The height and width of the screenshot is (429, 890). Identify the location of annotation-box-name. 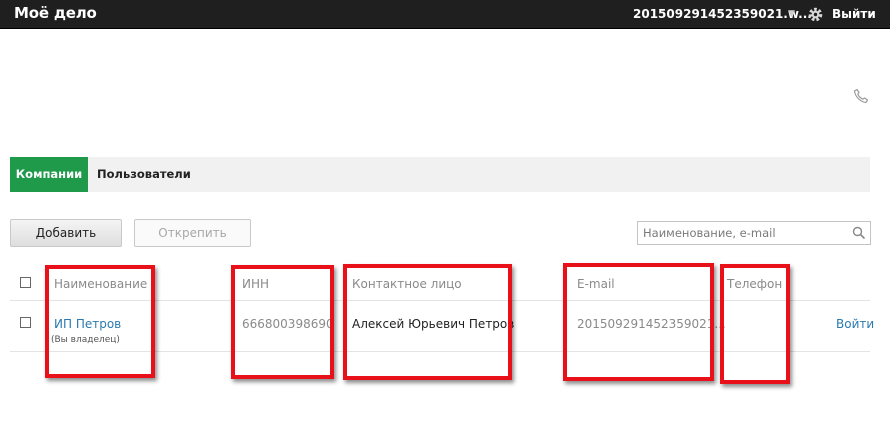
(100, 321).